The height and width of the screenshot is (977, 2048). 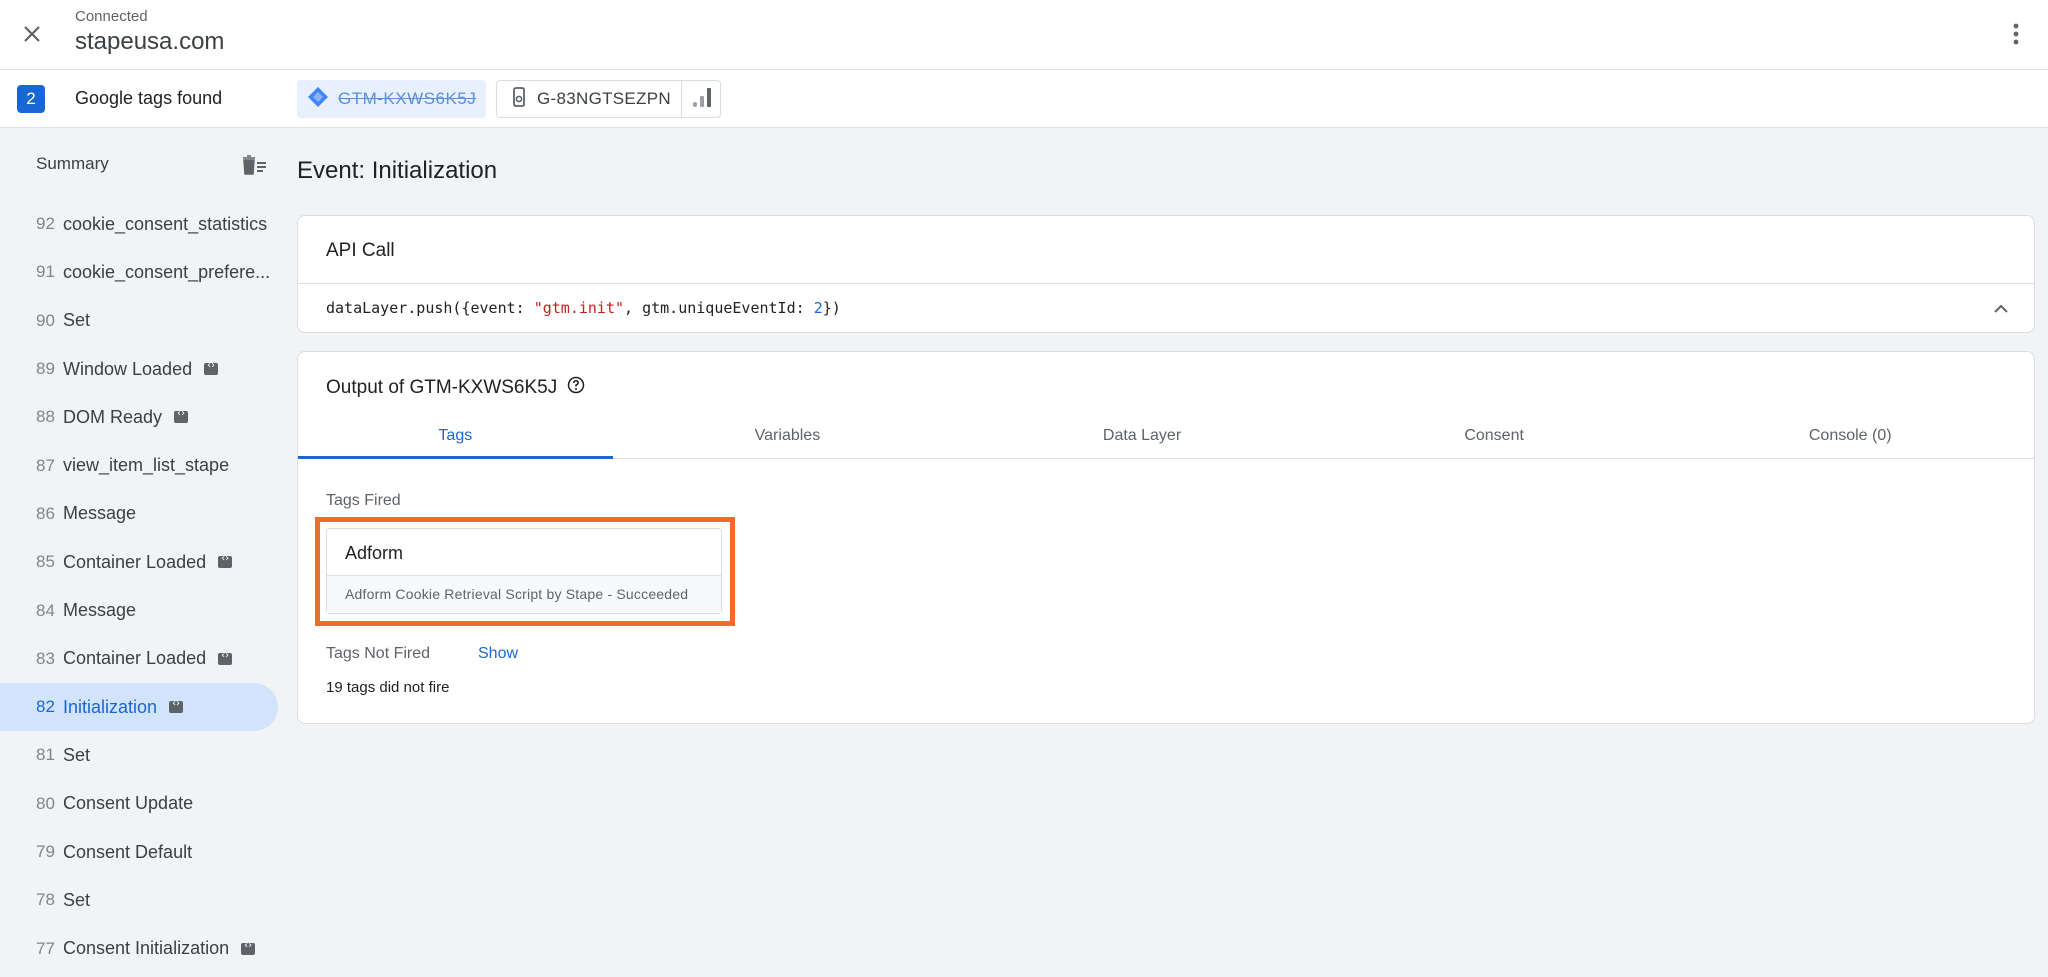 I want to click on tab-tags: Tags, so click(x=455, y=438).